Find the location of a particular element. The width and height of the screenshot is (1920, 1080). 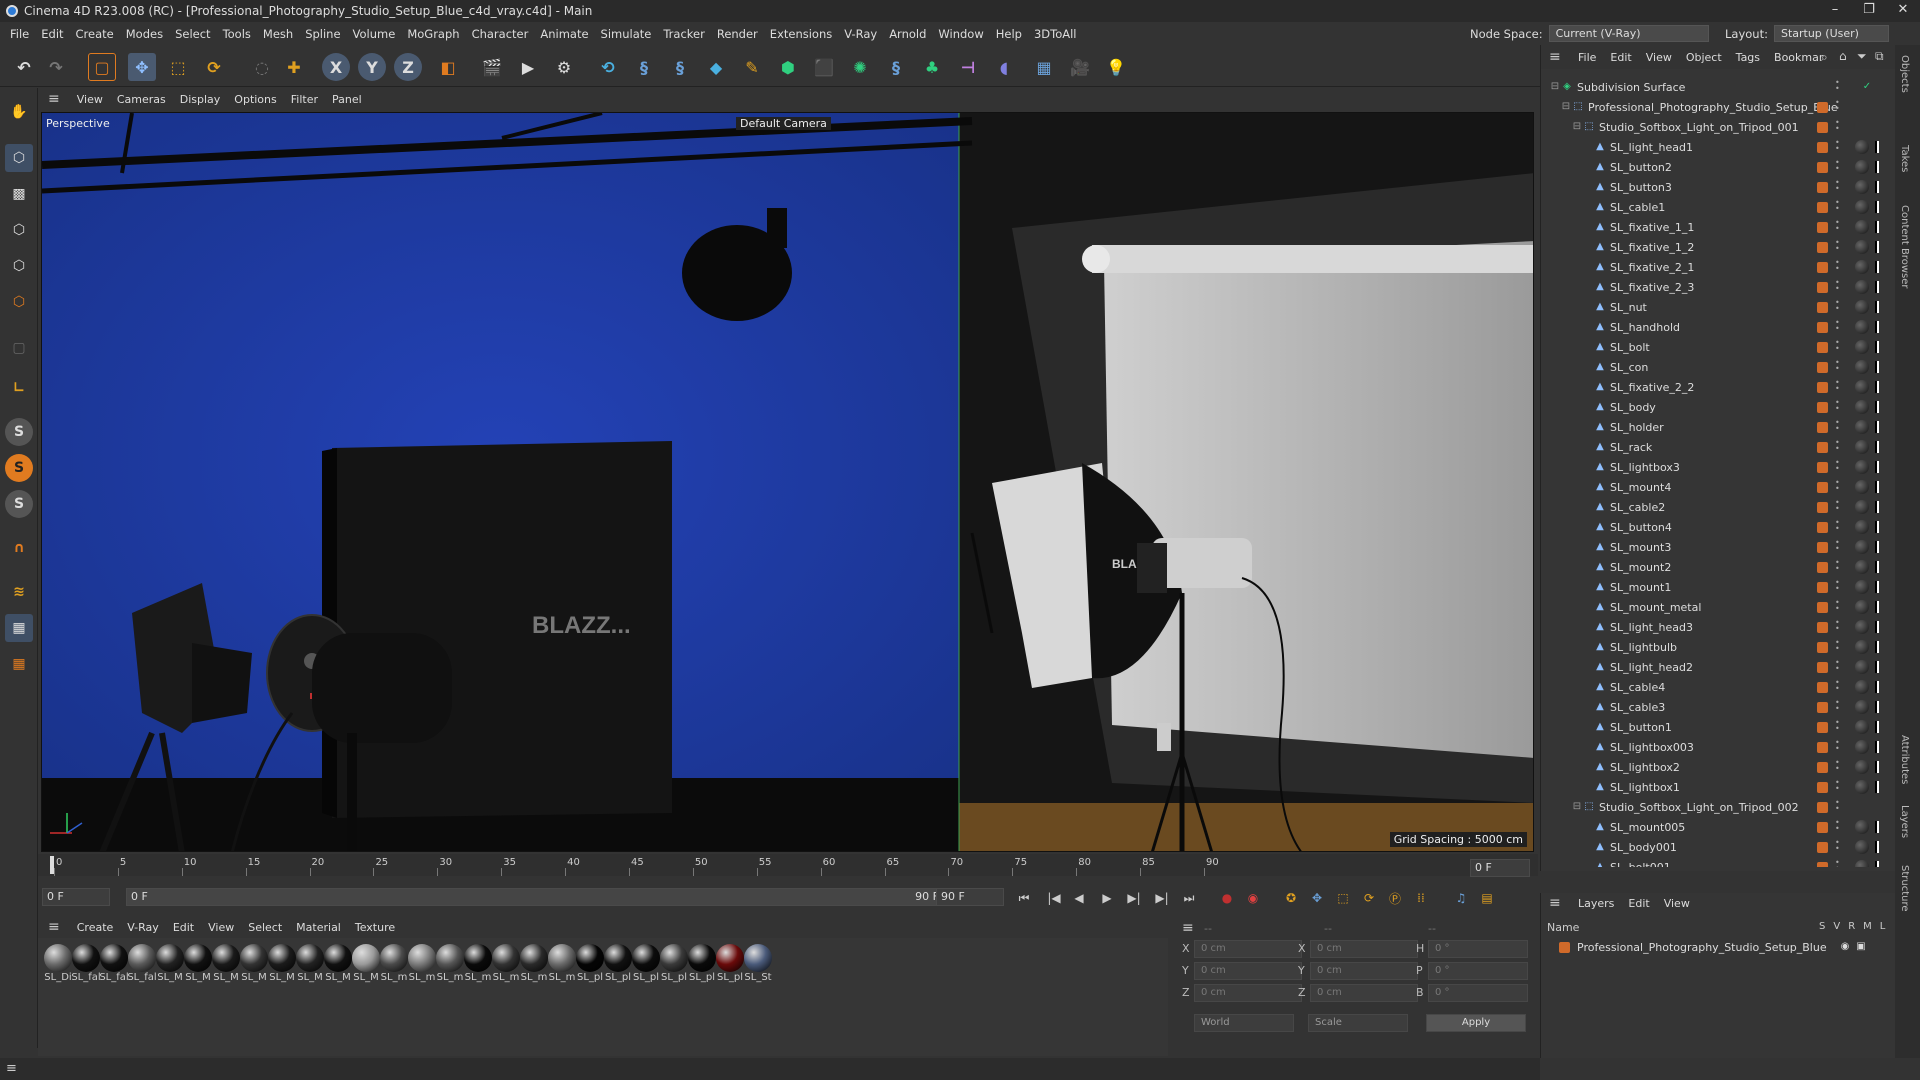

camera-icon: 🎥 is located at coordinates (1080, 67).